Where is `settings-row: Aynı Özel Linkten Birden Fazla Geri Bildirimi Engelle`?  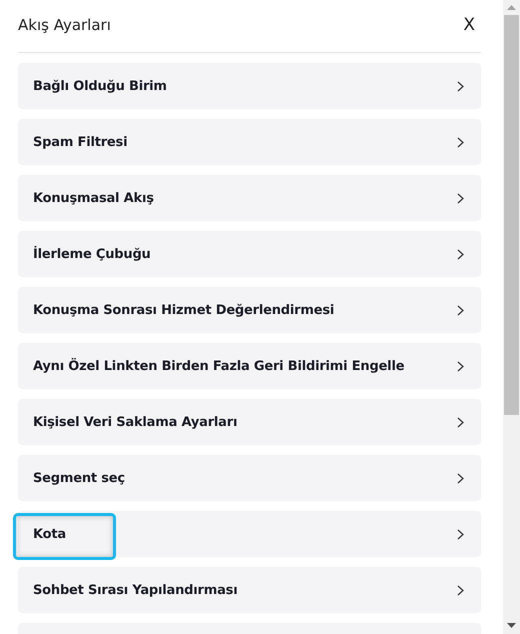 settings-row: Aynı Özel Linkten Birden Fazla Geri Bildirimi Engelle is located at coordinates (249, 366).